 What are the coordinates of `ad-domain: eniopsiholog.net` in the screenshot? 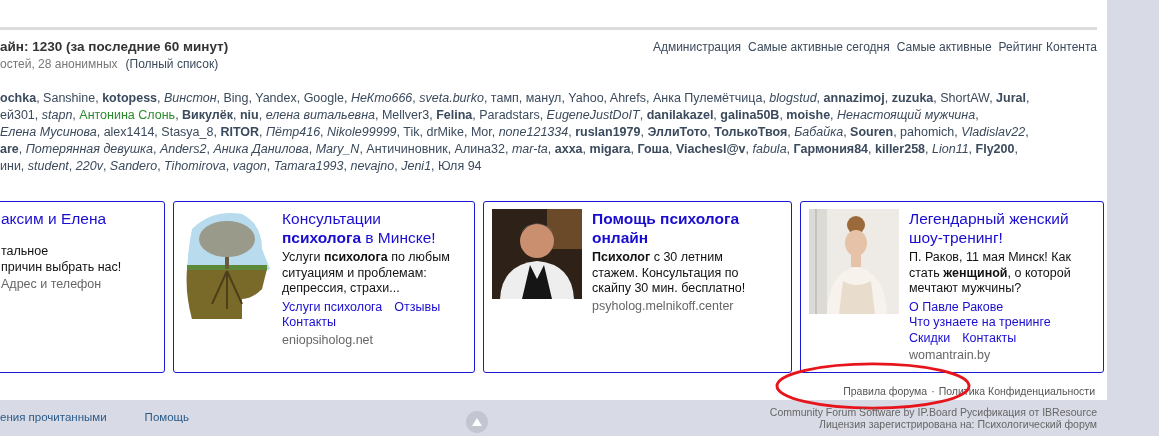 It's located at (377, 340).